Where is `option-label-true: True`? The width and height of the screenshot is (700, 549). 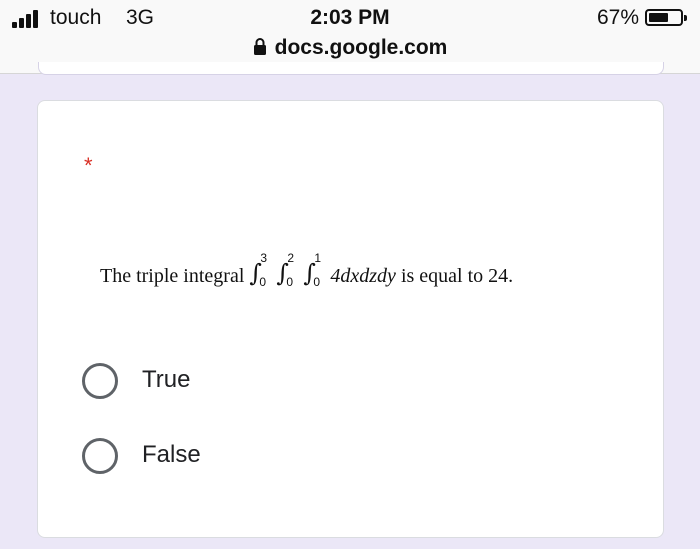
option-label-true: True is located at coordinates (166, 379).